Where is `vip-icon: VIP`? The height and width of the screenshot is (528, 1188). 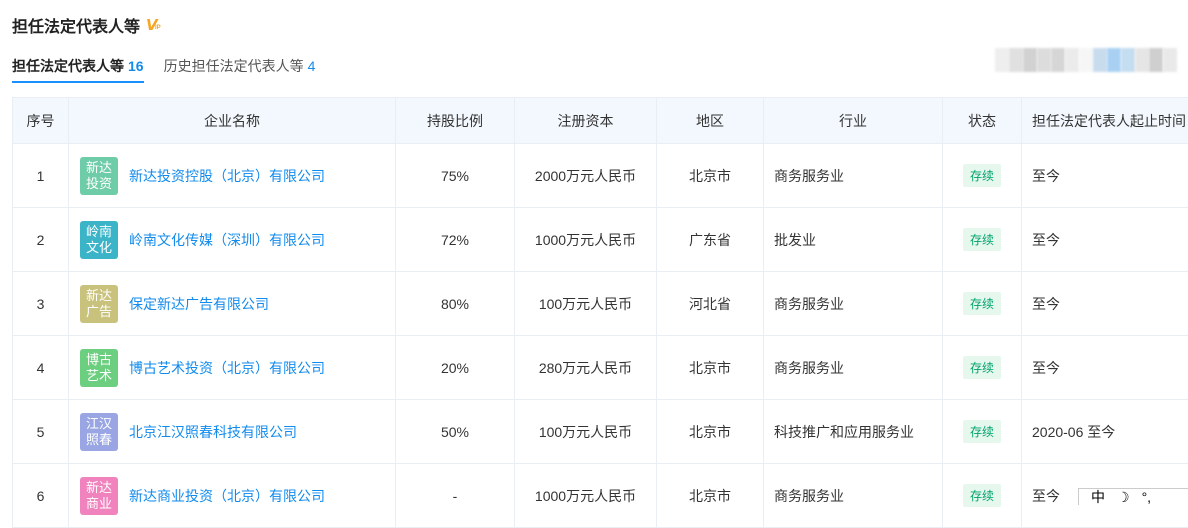 vip-icon: VIP is located at coordinates (154, 25).